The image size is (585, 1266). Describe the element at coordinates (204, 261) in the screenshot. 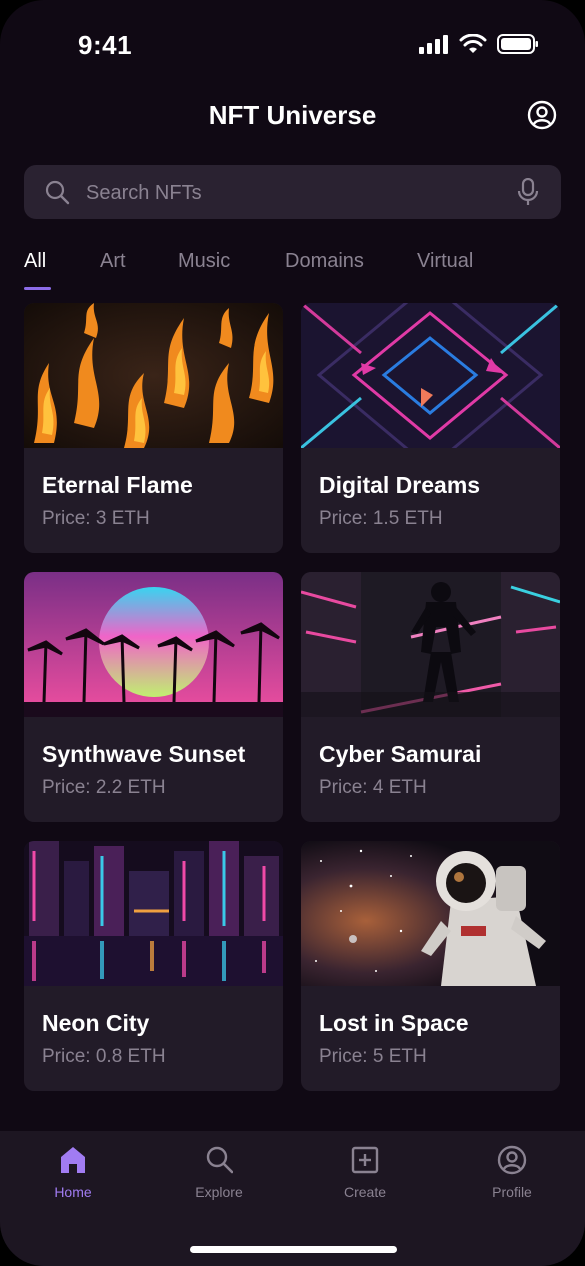

I see `tab-music: Music` at that location.